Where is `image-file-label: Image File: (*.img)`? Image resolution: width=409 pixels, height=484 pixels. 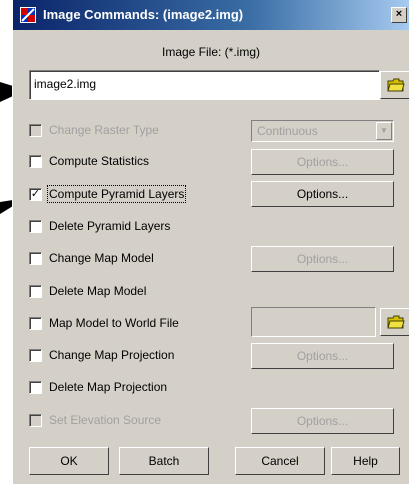
image-file-label: Image File: (*.img) is located at coordinates (211, 52).